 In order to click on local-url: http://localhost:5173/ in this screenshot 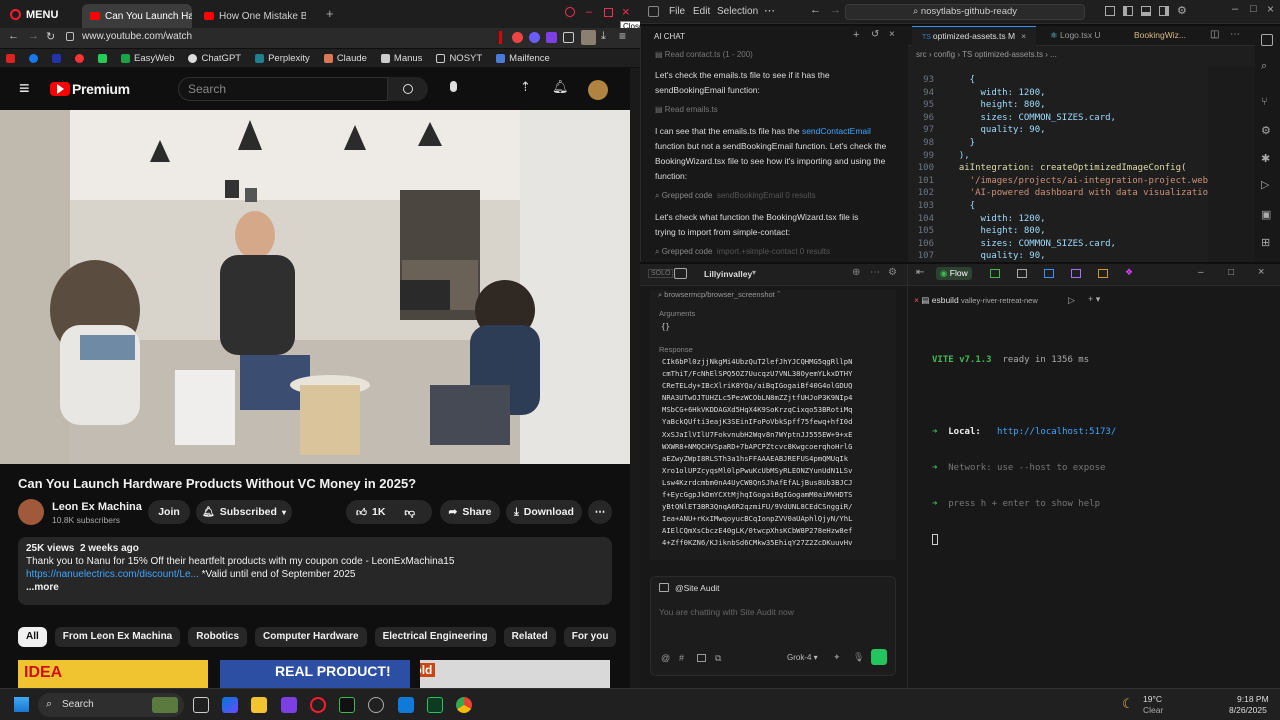, I will do `click(1056, 432)`.